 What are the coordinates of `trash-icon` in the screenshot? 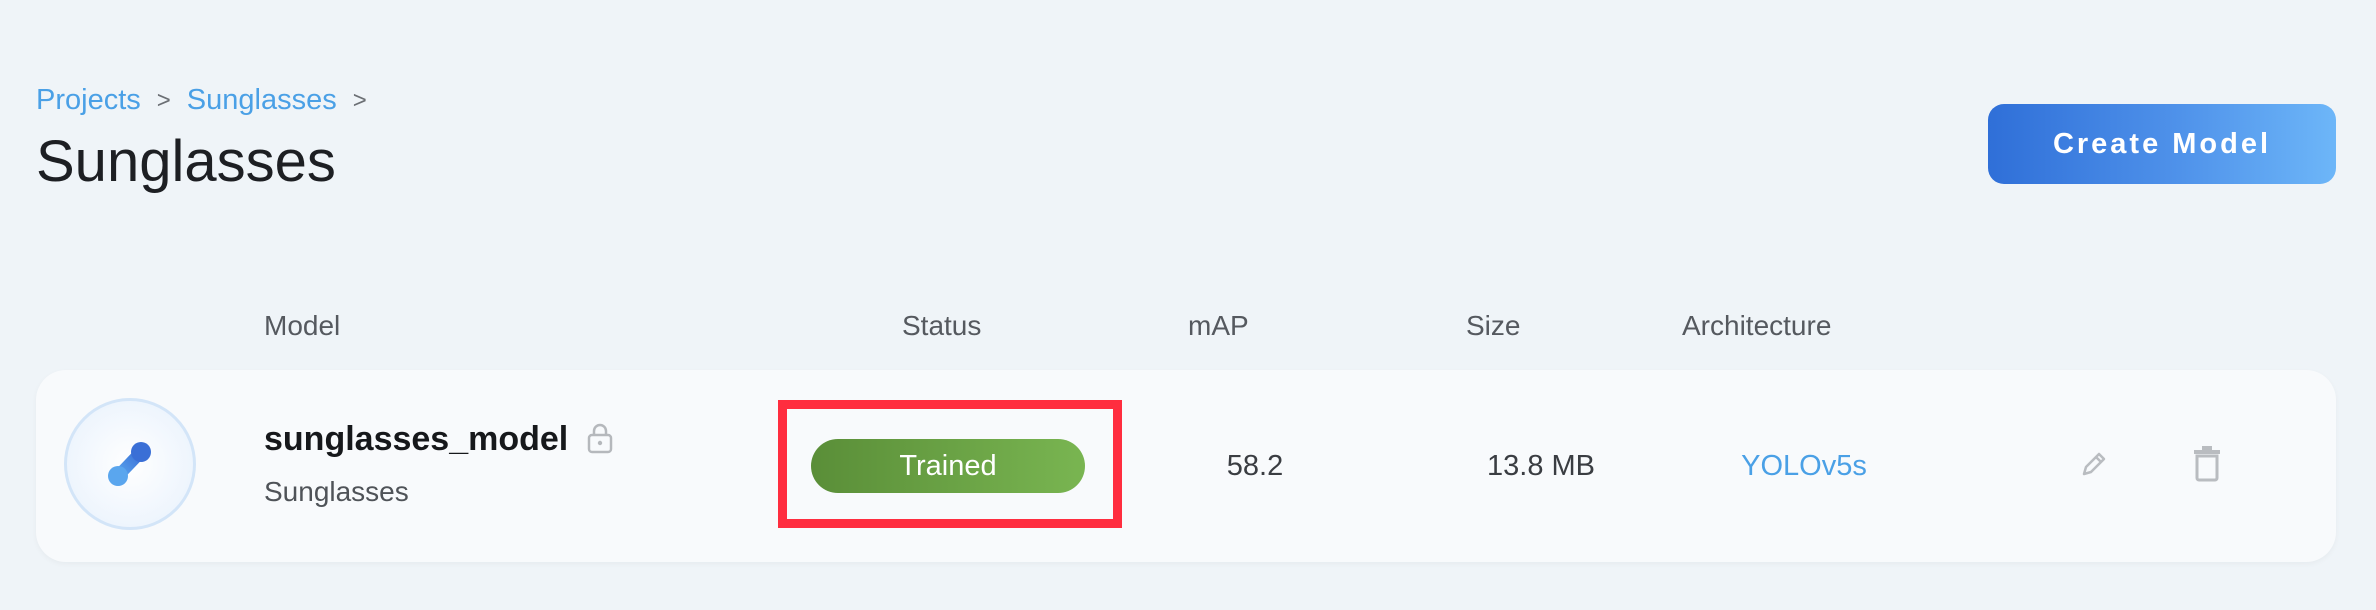 It's located at (2207, 465).